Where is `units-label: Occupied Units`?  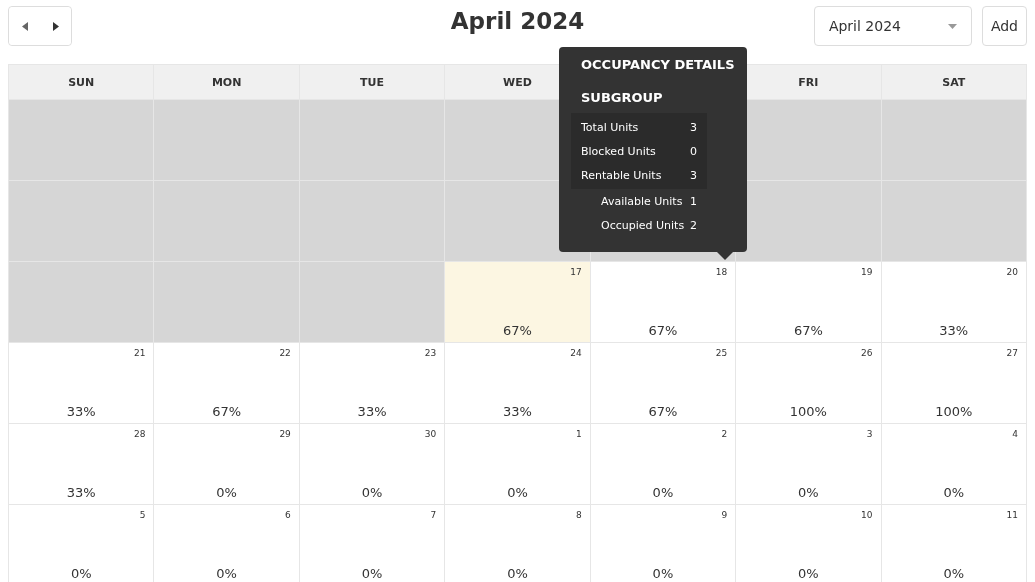
units-label: Occupied Units is located at coordinates (643, 225).